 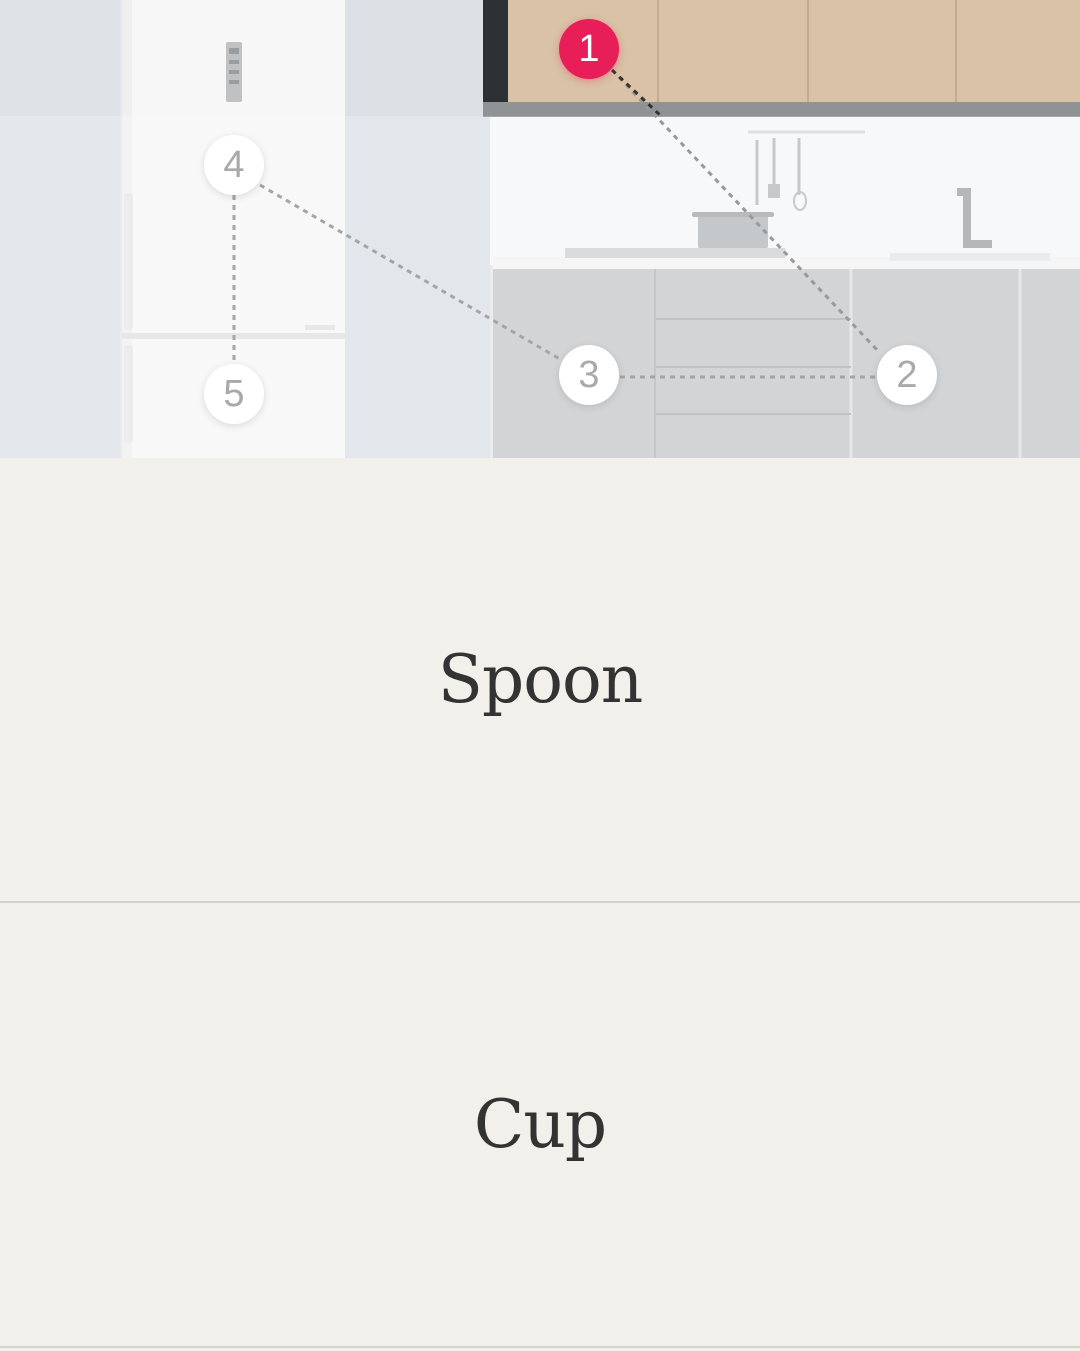 What do you see at coordinates (589, 375) in the screenshot?
I see `hotspot-3: 3` at bounding box center [589, 375].